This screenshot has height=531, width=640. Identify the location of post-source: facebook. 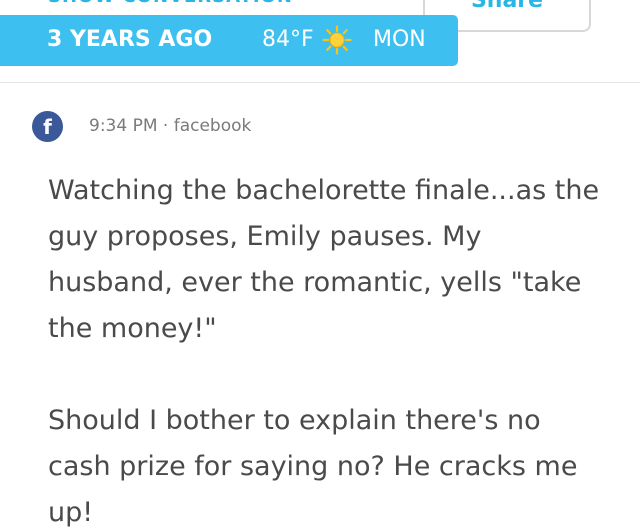
(212, 126).